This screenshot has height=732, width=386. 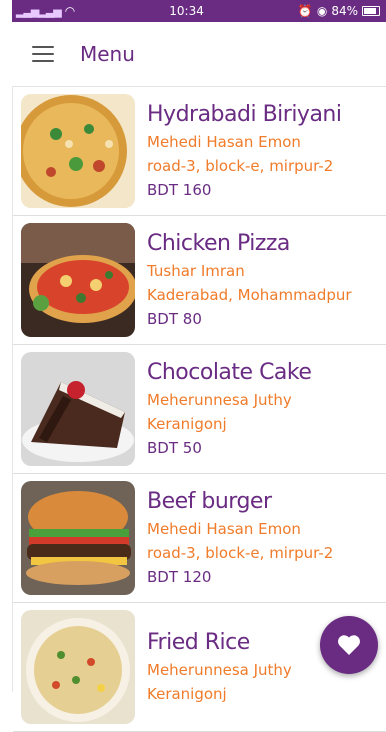 I want to click on pizza-image, so click(x=78, y=280).